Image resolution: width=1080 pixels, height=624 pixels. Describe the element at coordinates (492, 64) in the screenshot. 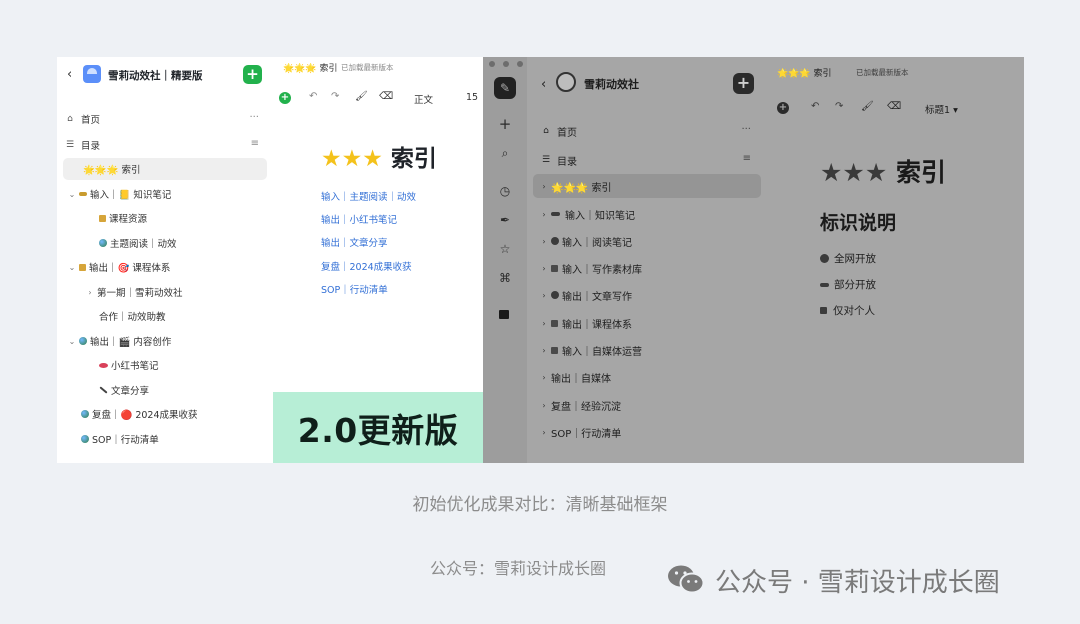

I see `window-close-button` at that location.